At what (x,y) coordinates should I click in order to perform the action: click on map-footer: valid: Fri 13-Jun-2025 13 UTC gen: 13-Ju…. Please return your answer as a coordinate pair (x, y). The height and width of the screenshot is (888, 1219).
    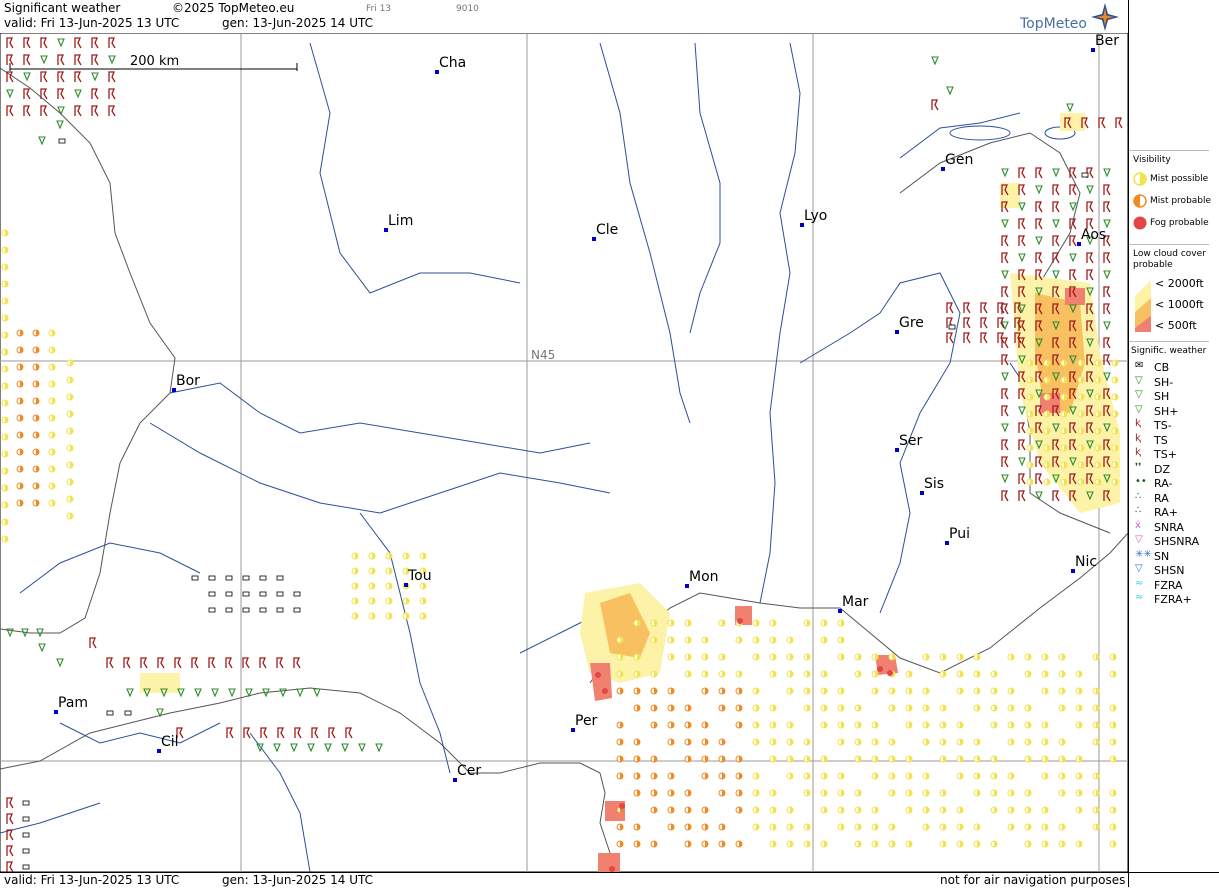
    Looking at the image, I should click on (609, 880).